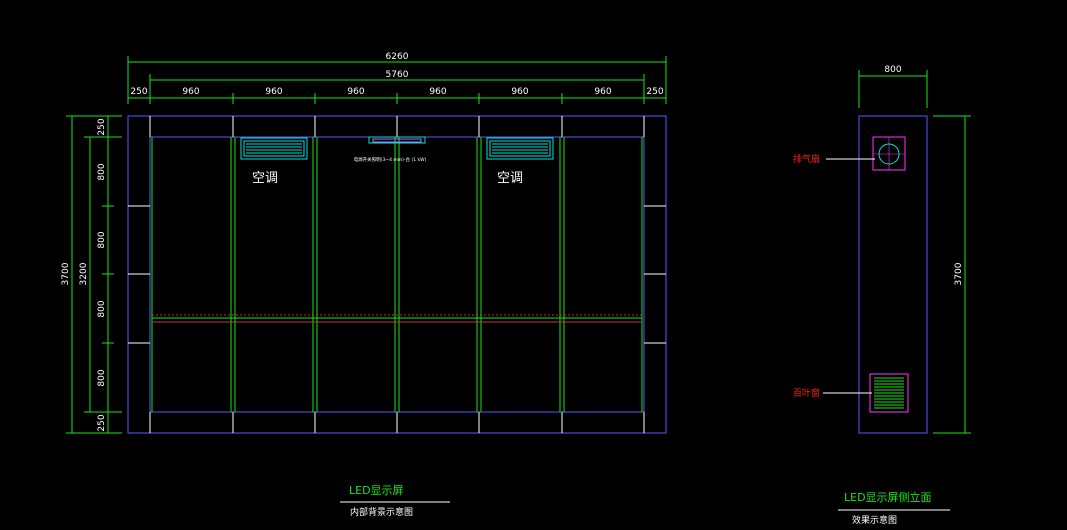 The width and height of the screenshot is (1067, 530). Describe the element at coordinates (889, 153) in the screenshot. I see `exhaust-fan` at that location.